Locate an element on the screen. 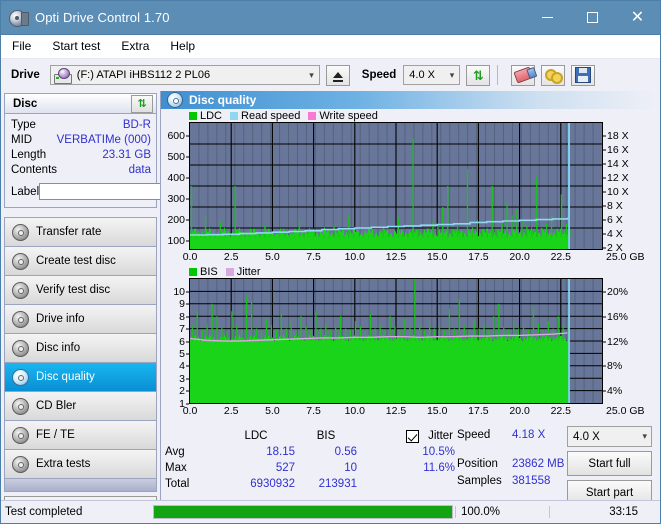  test-speed-select: 4.0 X ▾ is located at coordinates (609, 436).